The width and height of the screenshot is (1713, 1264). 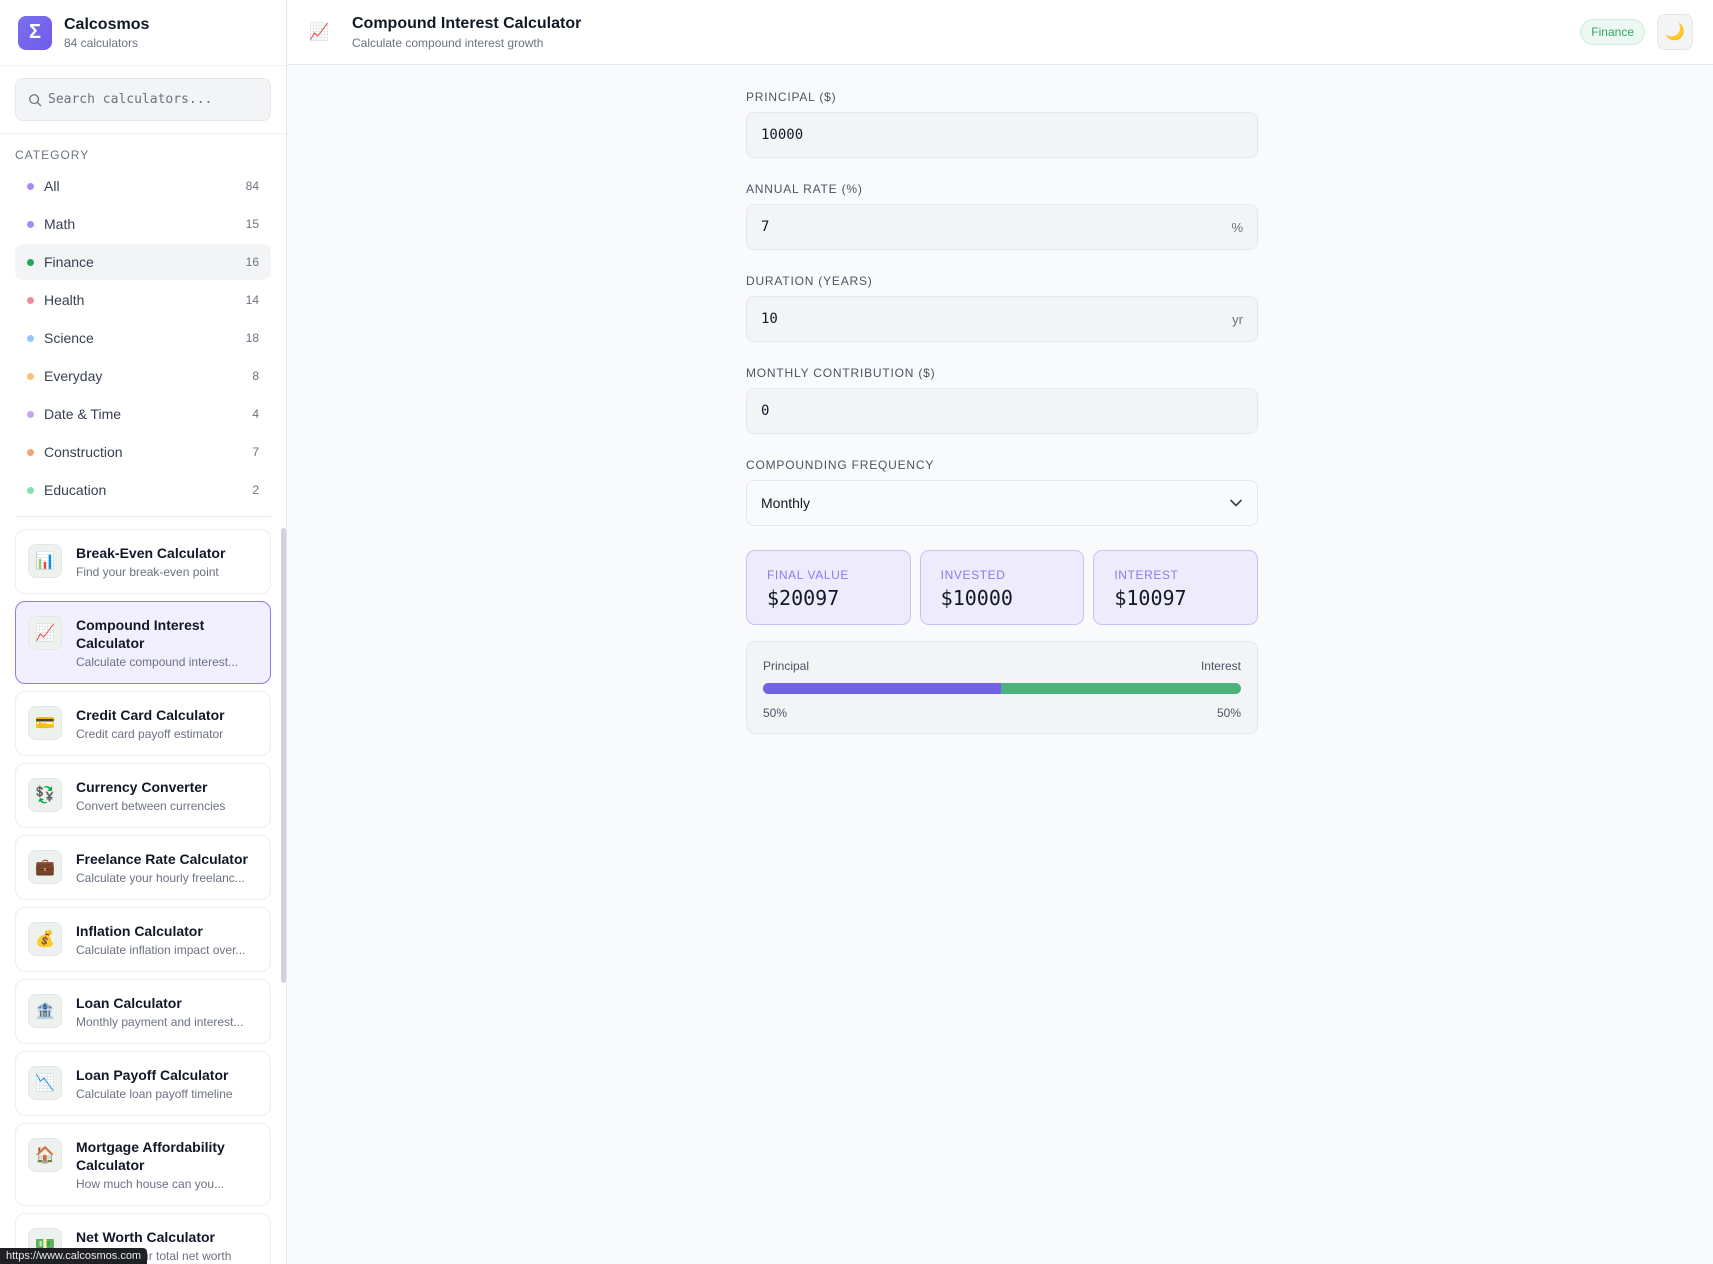 I want to click on calculator-name: Compound Interest Calculator, so click(x=140, y=634).